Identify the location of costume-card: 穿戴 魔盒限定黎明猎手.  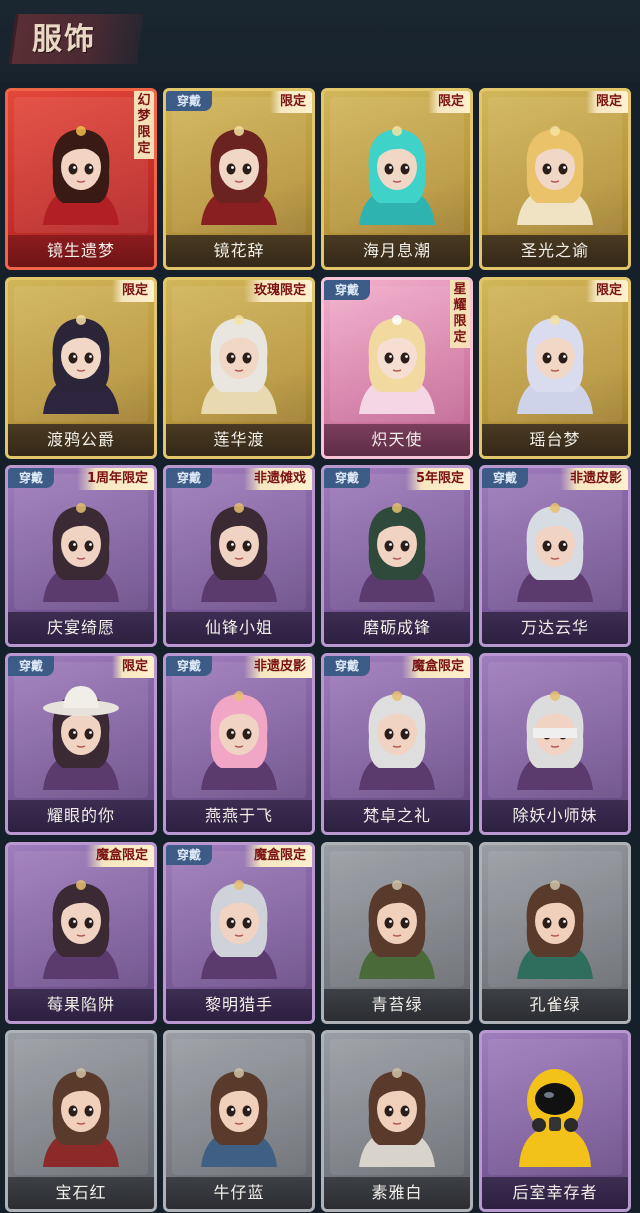
(239, 933).